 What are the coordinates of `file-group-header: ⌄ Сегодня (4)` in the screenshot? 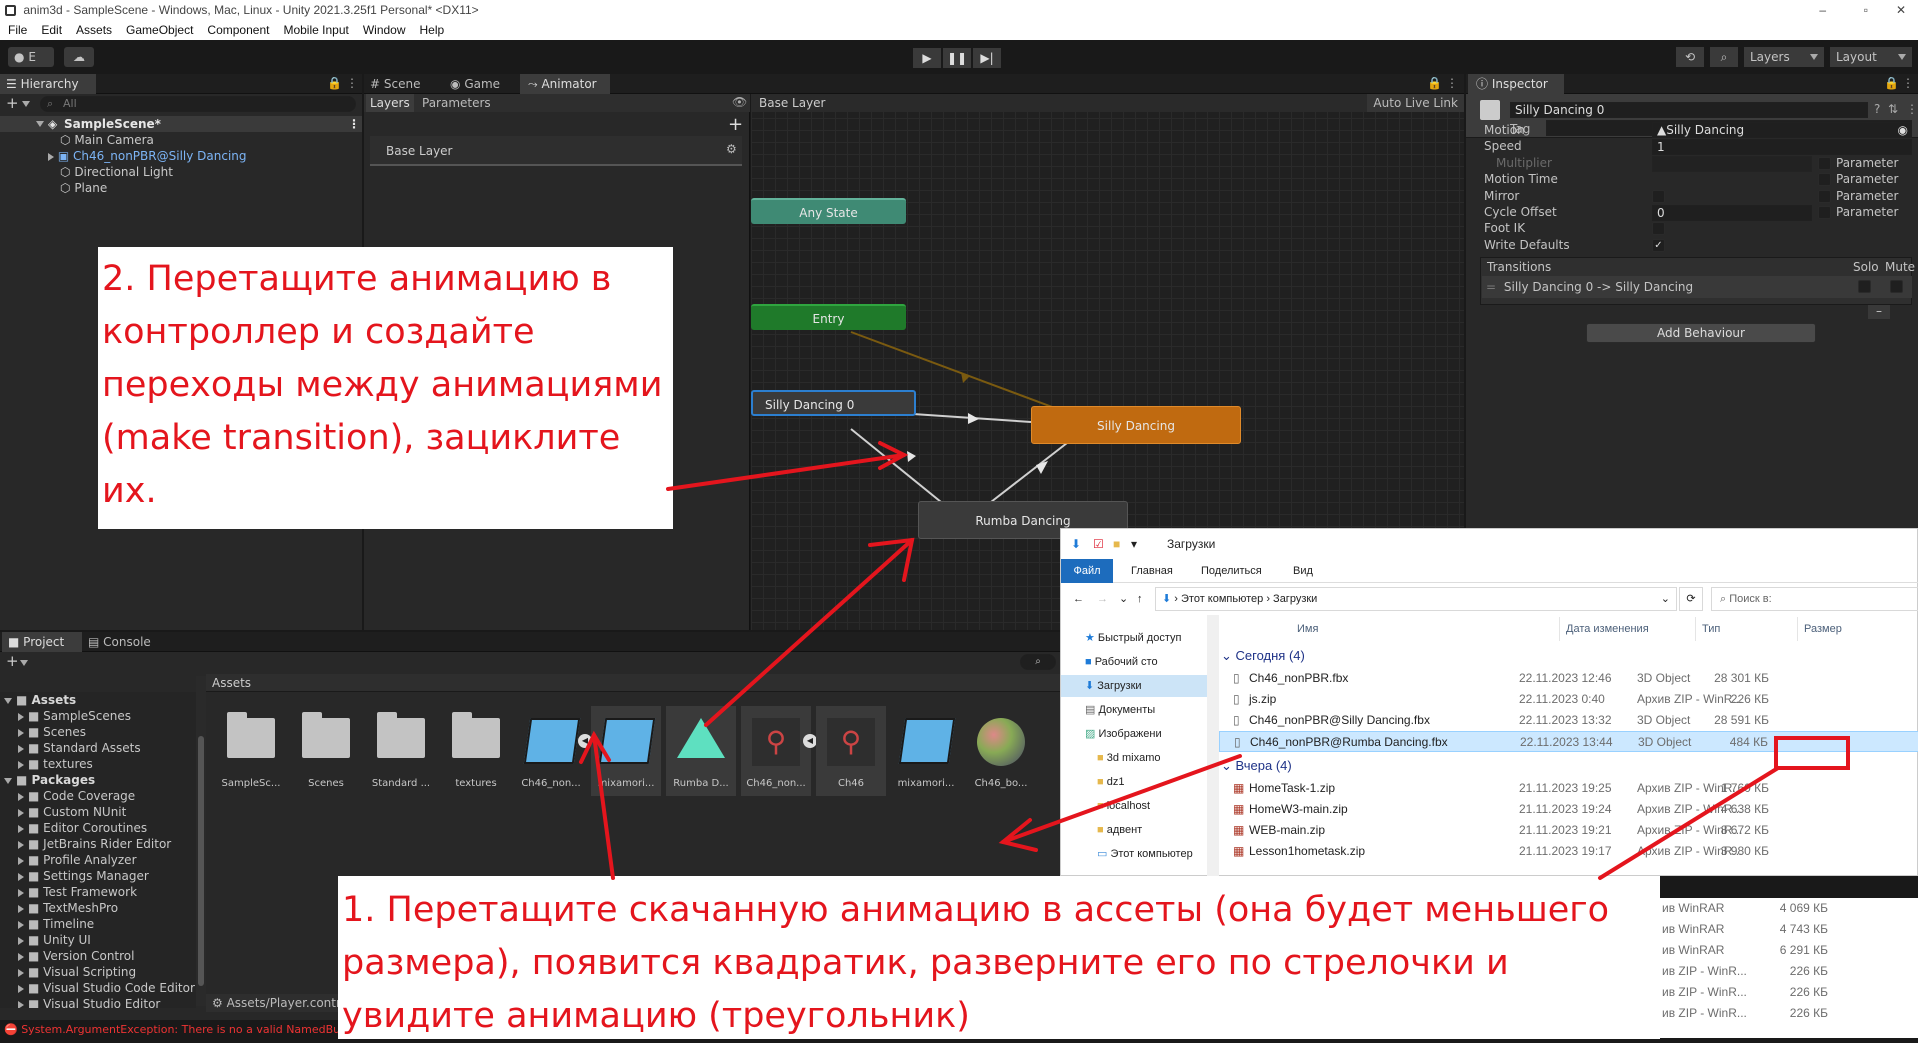 It's located at (1263, 656).